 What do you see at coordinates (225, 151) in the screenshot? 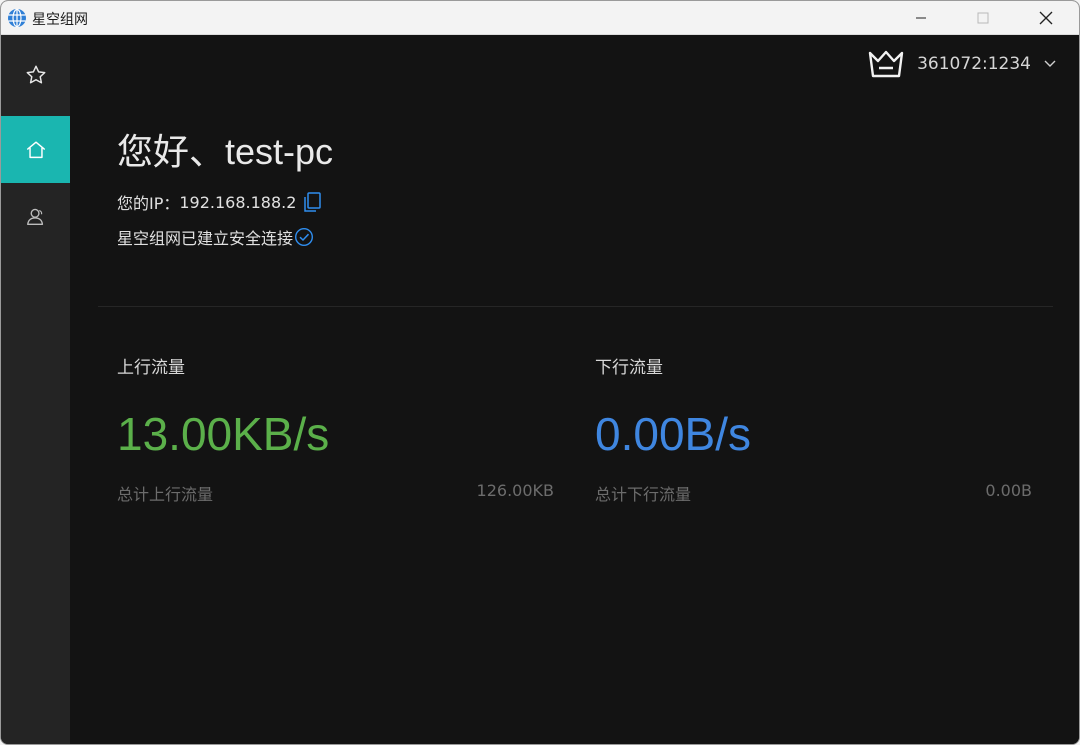
I see `greeting-heading: 您好、test-pc` at bounding box center [225, 151].